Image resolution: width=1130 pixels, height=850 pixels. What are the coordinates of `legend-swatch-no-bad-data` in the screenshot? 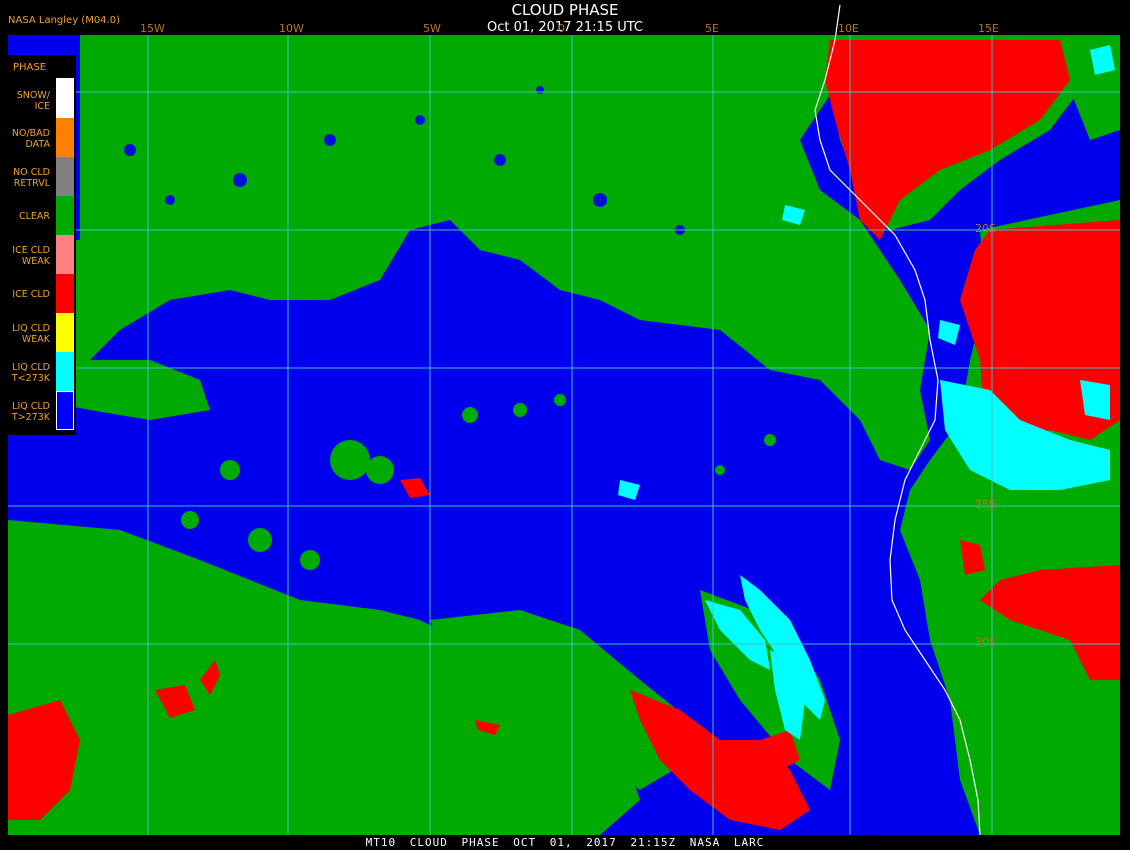 It's located at (65, 137).